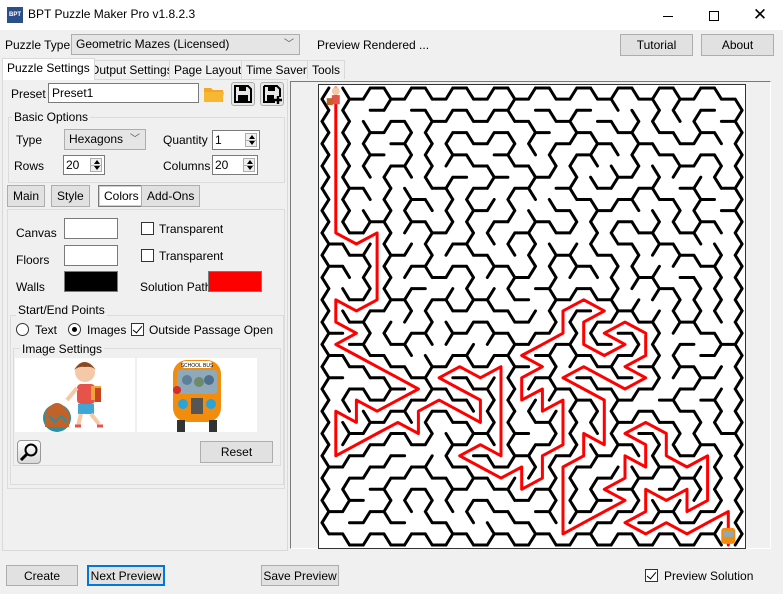  What do you see at coordinates (42, 575) in the screenshot?
I see `create-button: Create` at bounding box center [42, 575].